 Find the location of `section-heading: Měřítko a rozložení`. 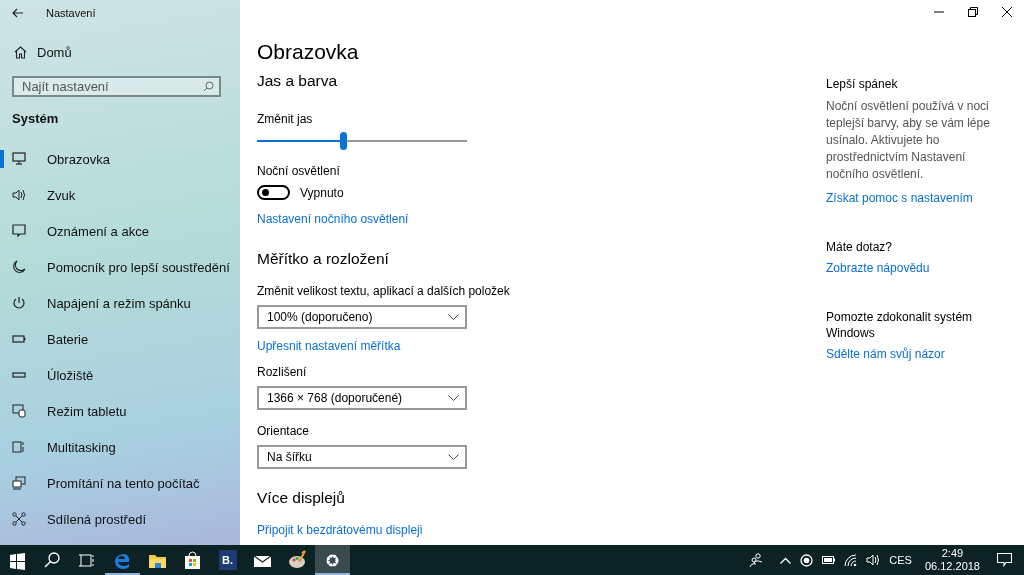

section-heading: Měřítko a rozložení is located at coordinates (323, 259).